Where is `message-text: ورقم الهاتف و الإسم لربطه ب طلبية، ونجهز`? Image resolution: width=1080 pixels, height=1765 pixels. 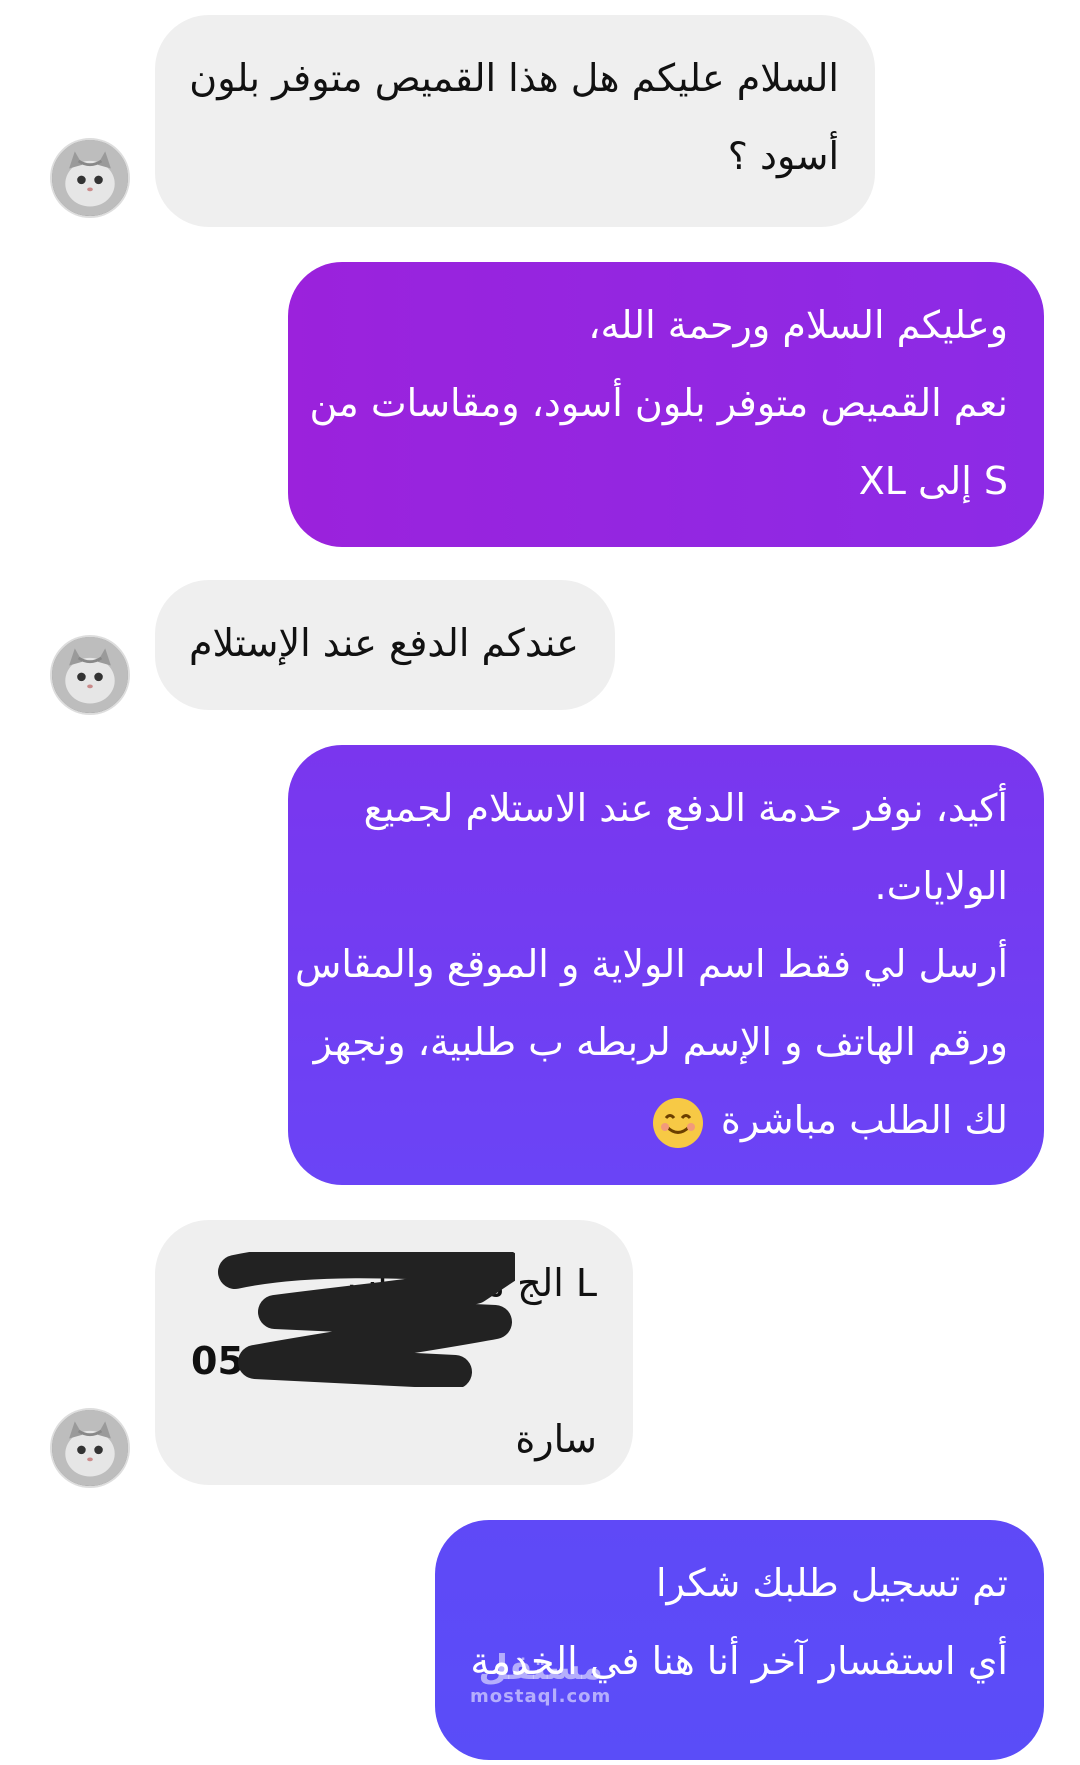 message-text: ورقم الهاتف و الإسم لربطه ب طلبية، ونجهز is located at coordinates (660, 1042).